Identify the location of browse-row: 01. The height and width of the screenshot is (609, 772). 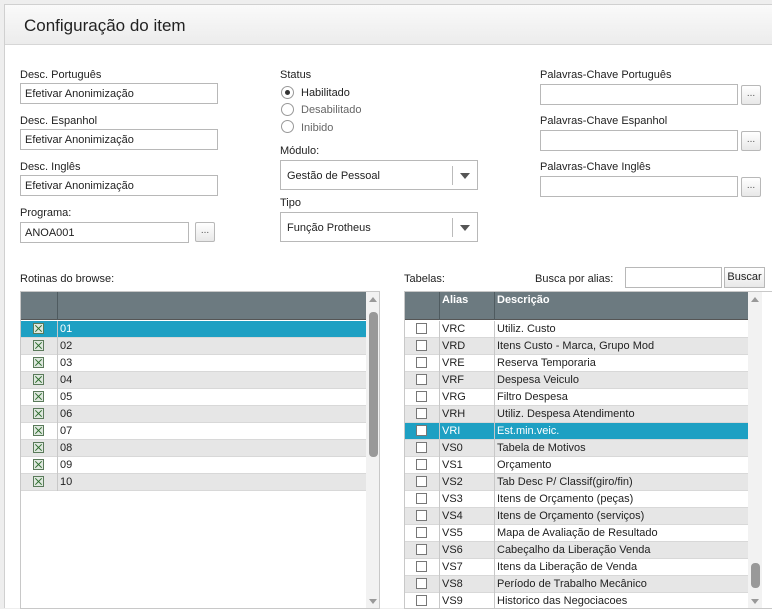
(193, 329).